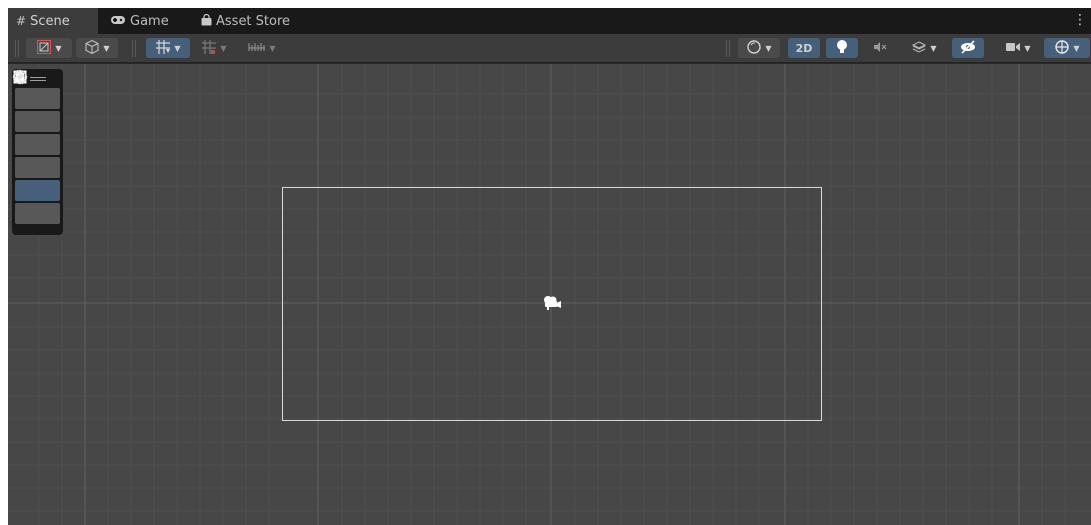 The height and width of the screenshot is (525, 1091). What do you see at coordinates (21, 21) in the screenshot?
I see `grid-hash-icon: #` at bounding box center [21, 21].